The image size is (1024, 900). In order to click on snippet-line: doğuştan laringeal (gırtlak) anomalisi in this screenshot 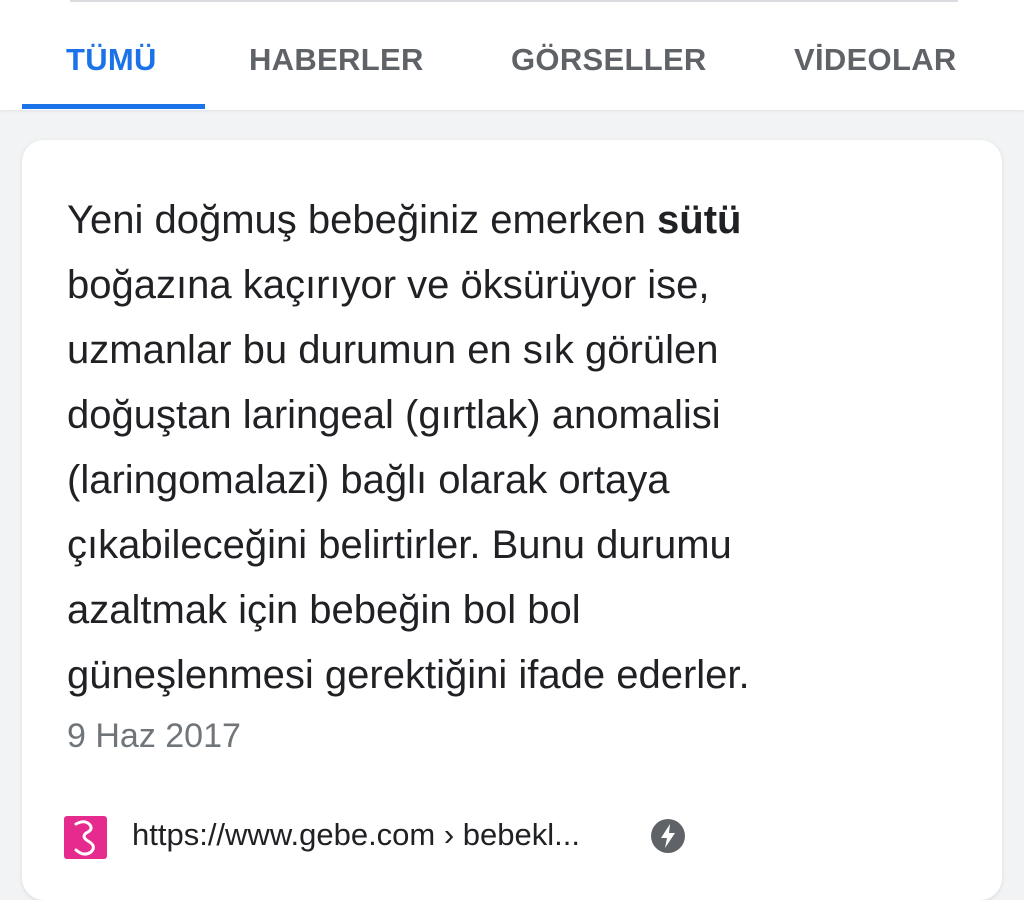, I will do `click(394, 415)`.